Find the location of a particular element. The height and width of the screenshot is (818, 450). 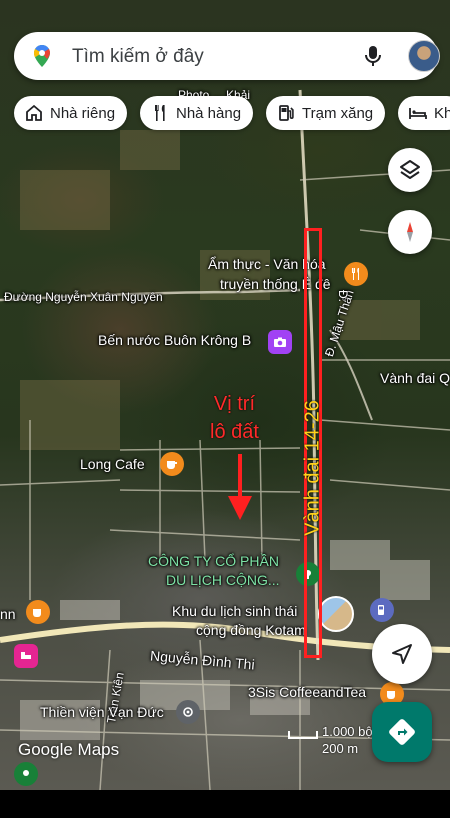

photo-thumbnail-marker is located at coordinates (336, 614).